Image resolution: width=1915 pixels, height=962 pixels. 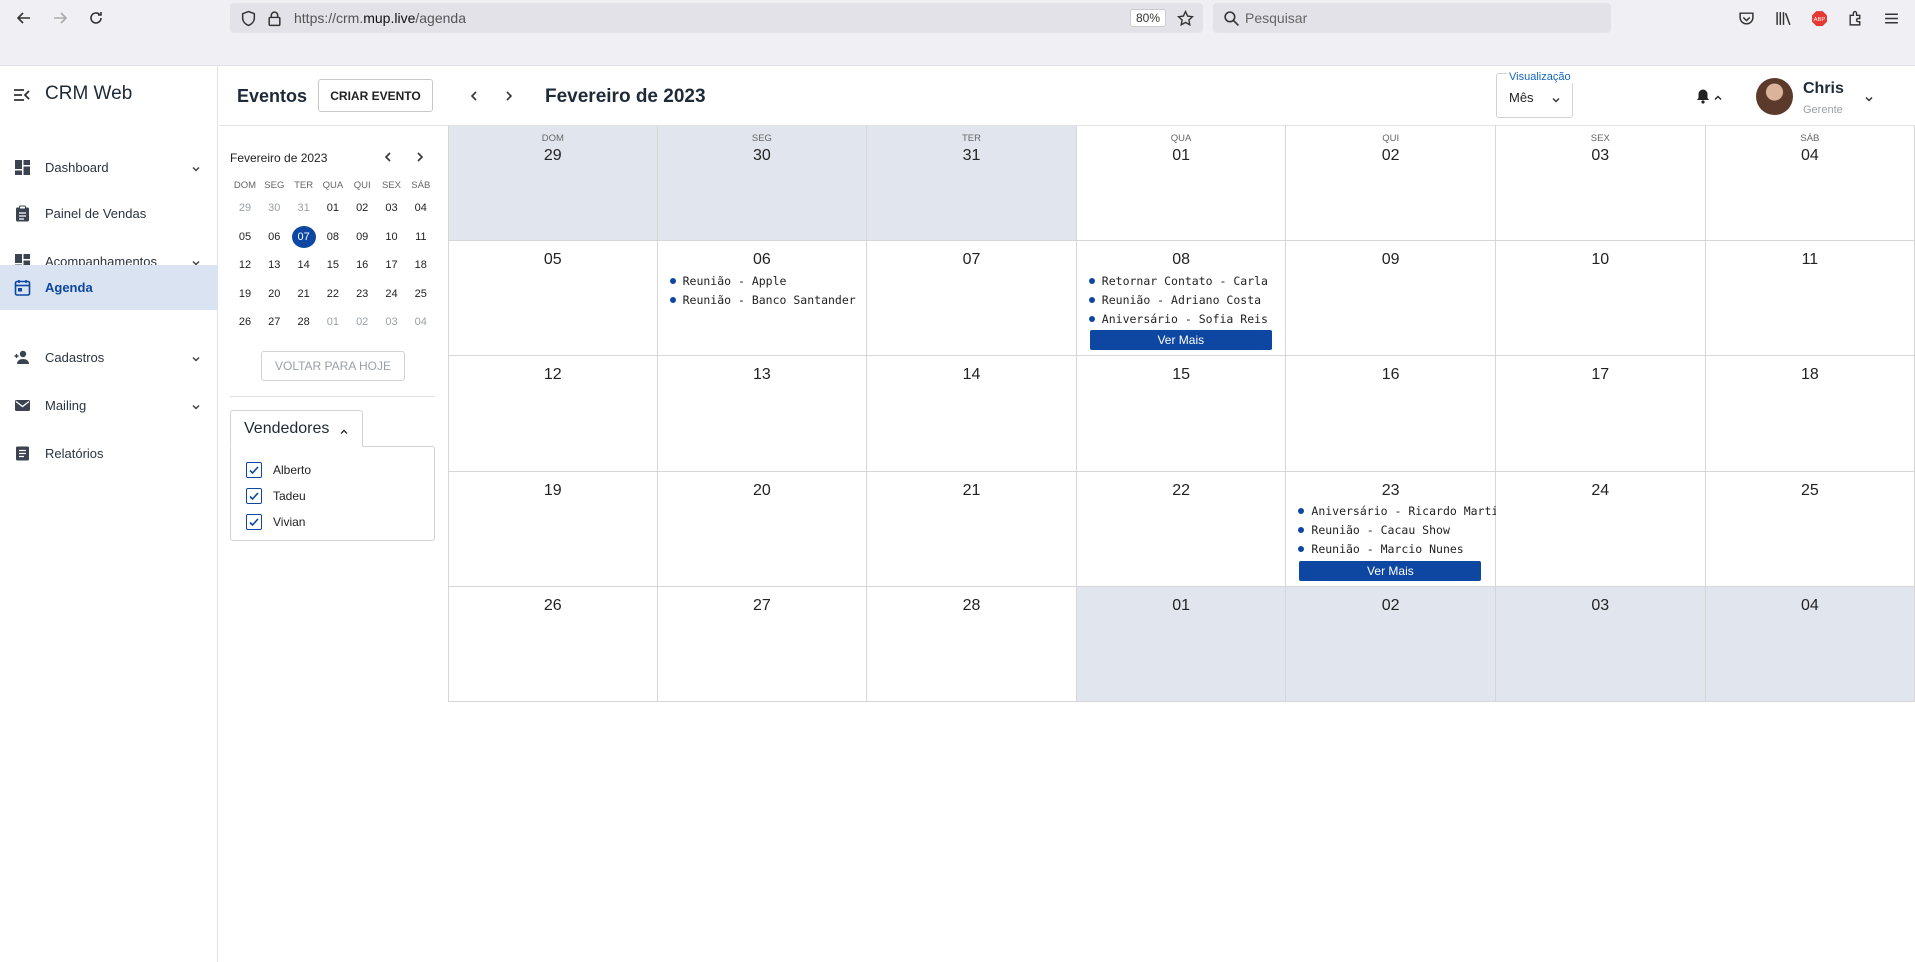 I want to click on sidebar-item-dashboard: Dashboard, so click(x=109, y=167).